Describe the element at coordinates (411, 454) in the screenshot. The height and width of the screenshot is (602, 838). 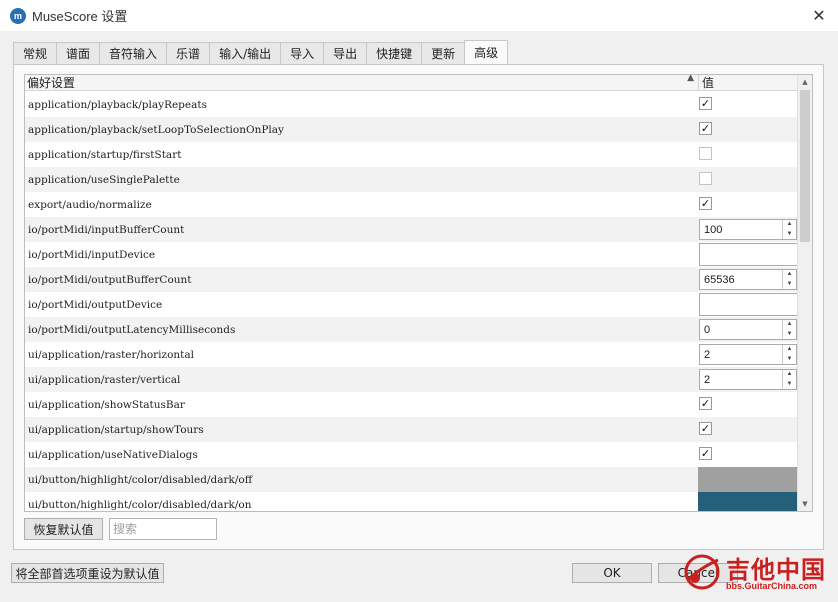
I see `table-row: ui/application/useNativeDialogs ✓` at that location.